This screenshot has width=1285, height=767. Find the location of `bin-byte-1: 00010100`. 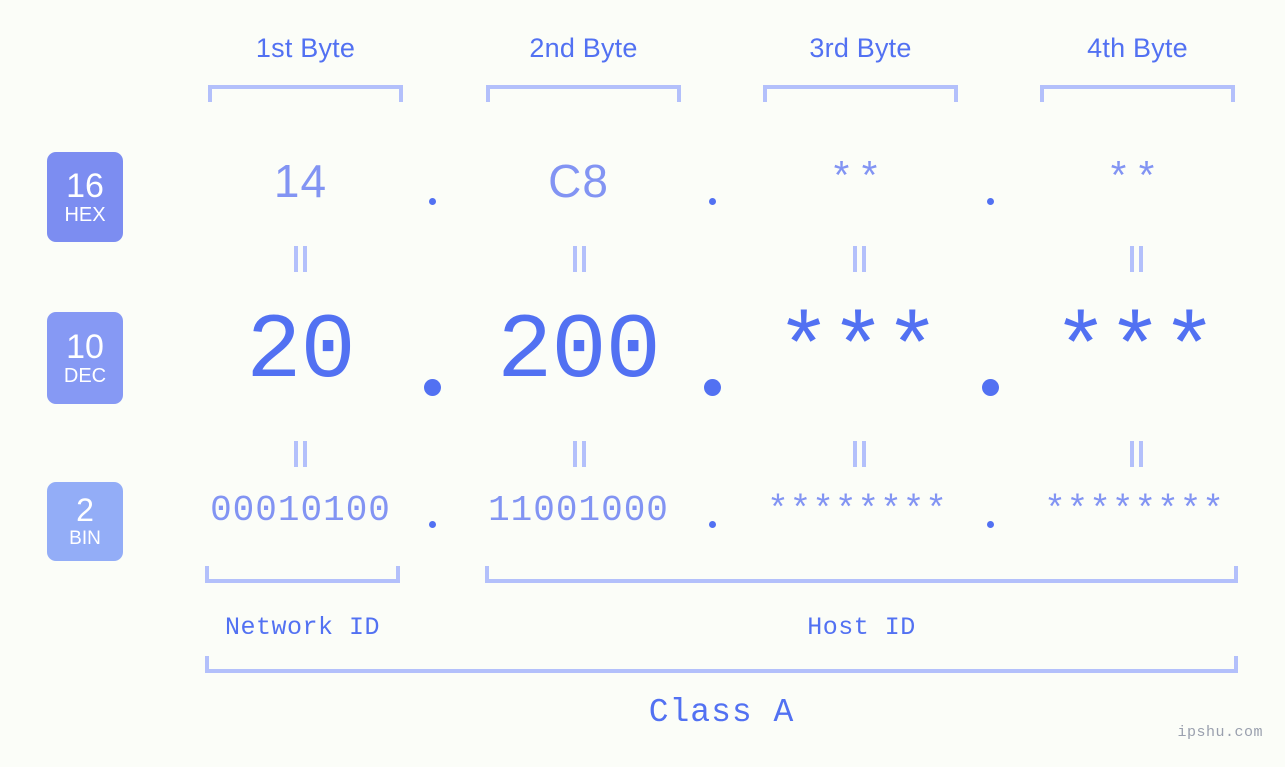

bin-byte-1: 00010100 is located at coordinates (300, 510).